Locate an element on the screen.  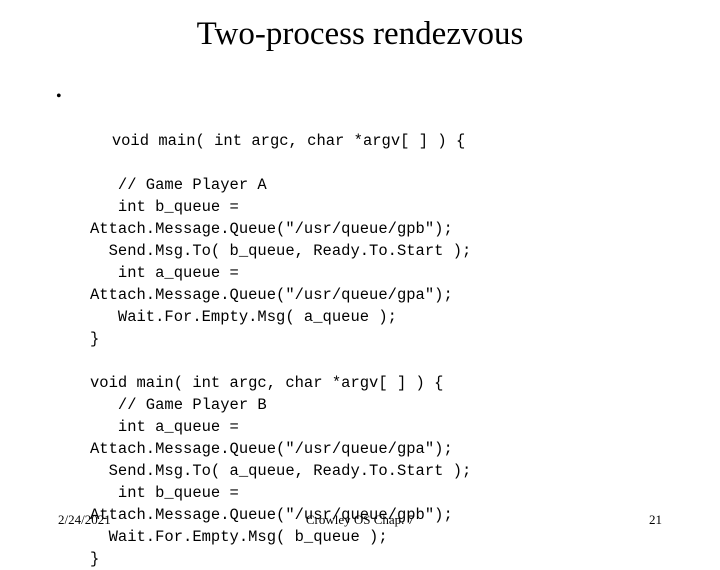
slide-footer: 2/24/2021 Crowley OS Chap. 7 21 is located at coordinates (360, 522).